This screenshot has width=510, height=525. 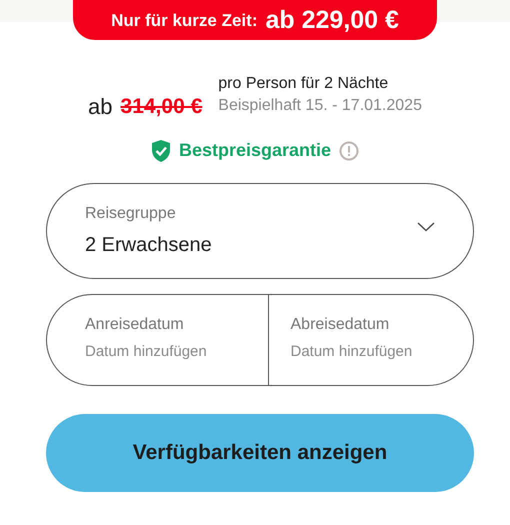 I want to click on old-price: 314,00 €, so click(x=161, y=107).